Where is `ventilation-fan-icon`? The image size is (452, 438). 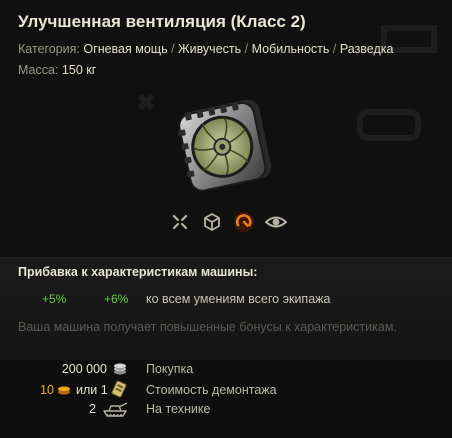
ventilation-fan-icon is located at coordinates (225, 145).